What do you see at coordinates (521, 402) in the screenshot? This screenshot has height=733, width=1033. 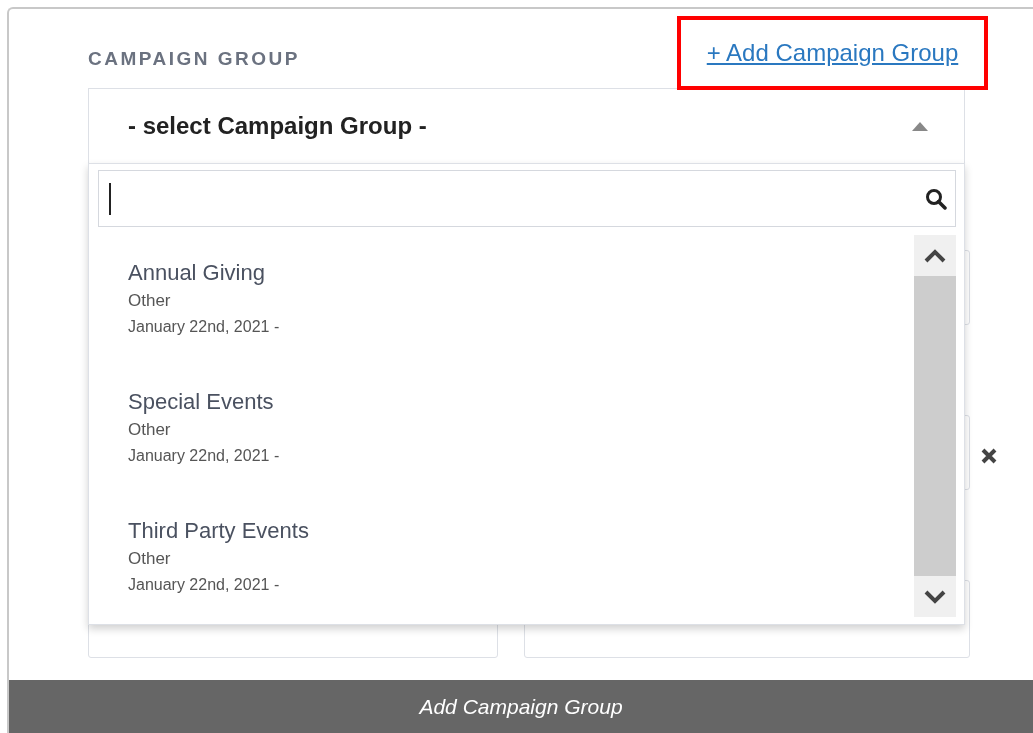 I see `option-name: Special Events` at bounding box center [521, 402].